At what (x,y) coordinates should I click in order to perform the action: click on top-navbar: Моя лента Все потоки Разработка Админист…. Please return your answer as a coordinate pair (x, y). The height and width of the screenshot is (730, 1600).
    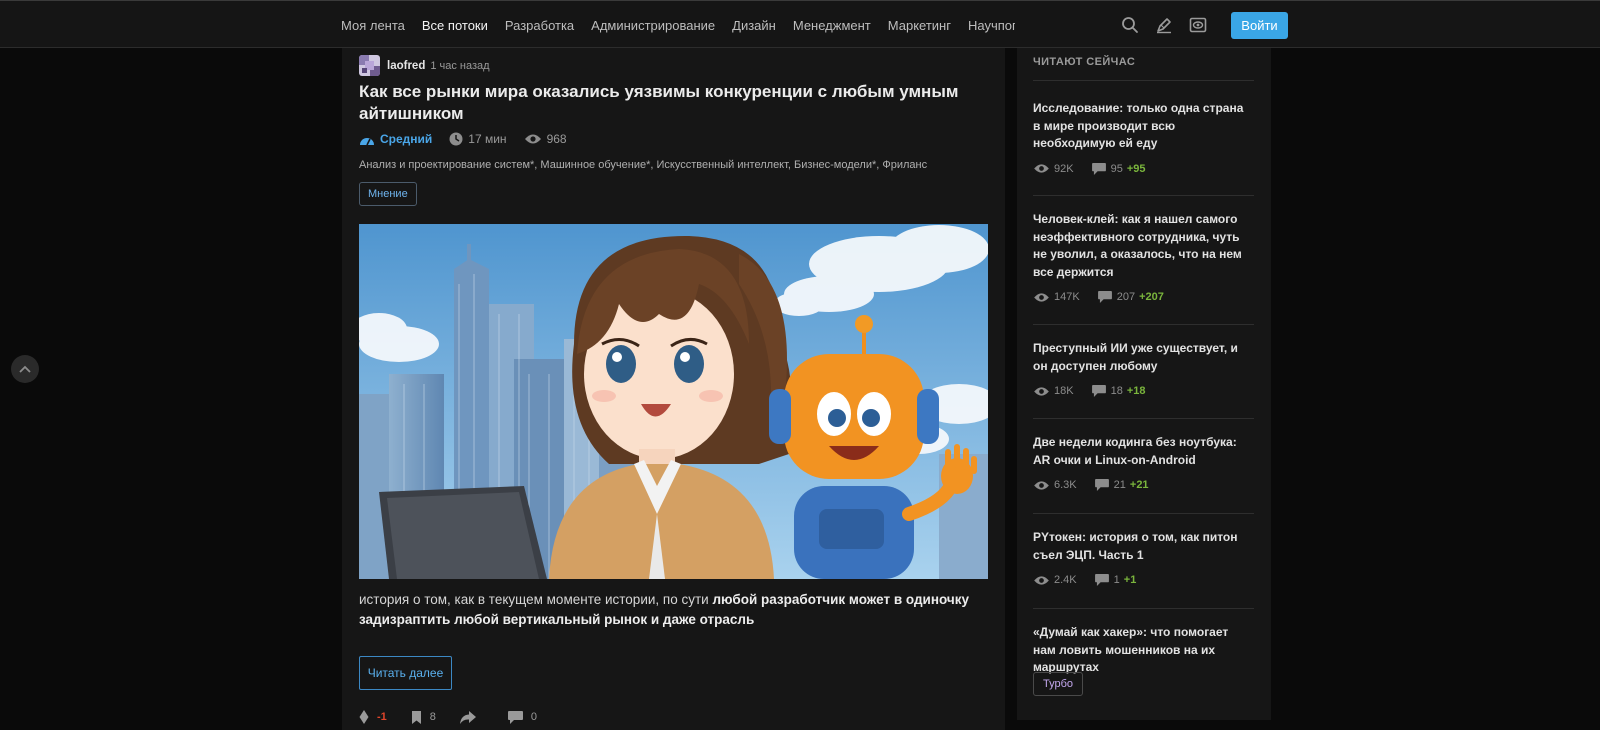
    Looking at the image, I should click on (800, 24).